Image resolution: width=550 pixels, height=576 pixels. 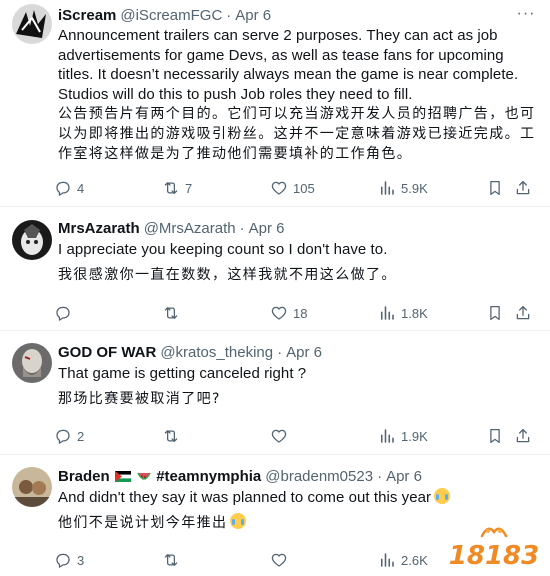 I want to click on watermelon-icon, so click(x=144, y=476).